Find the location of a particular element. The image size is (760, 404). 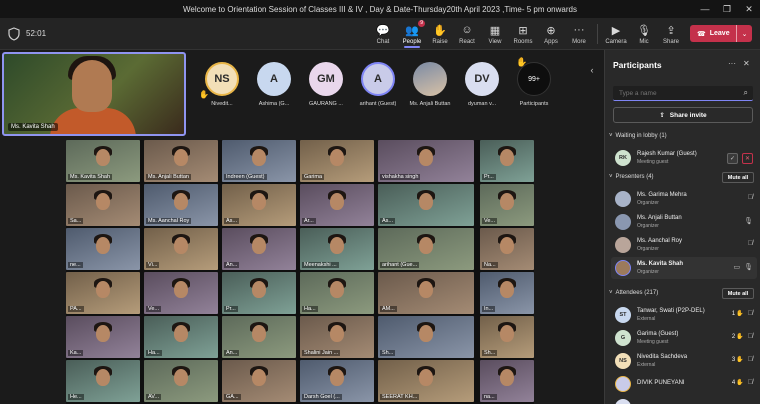

attendee-row: ST Tanwar, Swati (P2P-DEL) External 1 ✋ 🎙̸ is located at coordinates (684, 315).